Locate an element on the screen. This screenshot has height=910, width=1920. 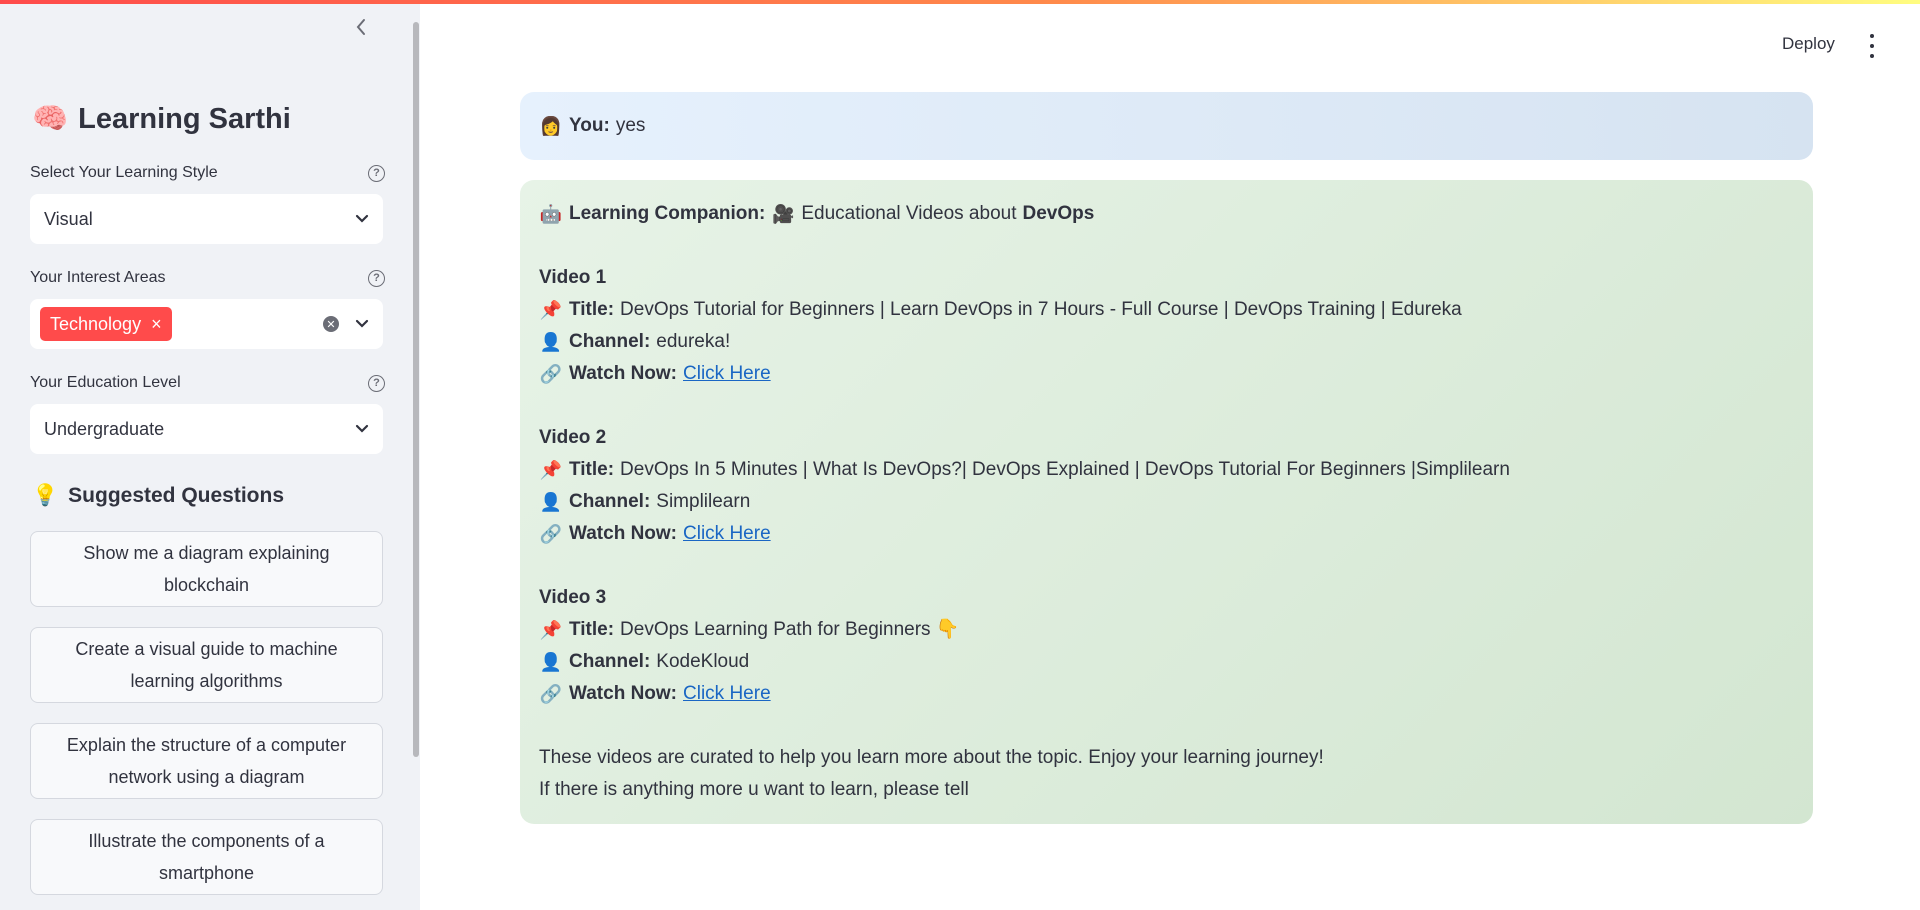
lightbulb-icon: 💡 is located at coordinates (45, 495).